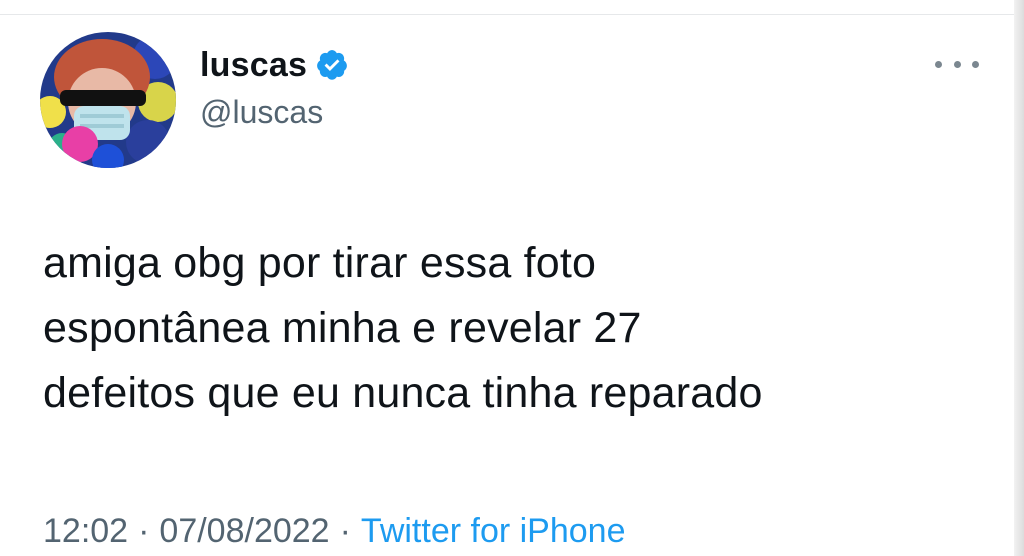 This screenshot has height=556, width=1024. What do you see at coordinates (261, 112) in the screenshot?
I see `author-handle: @luscas` at bounding box center [261, 112].